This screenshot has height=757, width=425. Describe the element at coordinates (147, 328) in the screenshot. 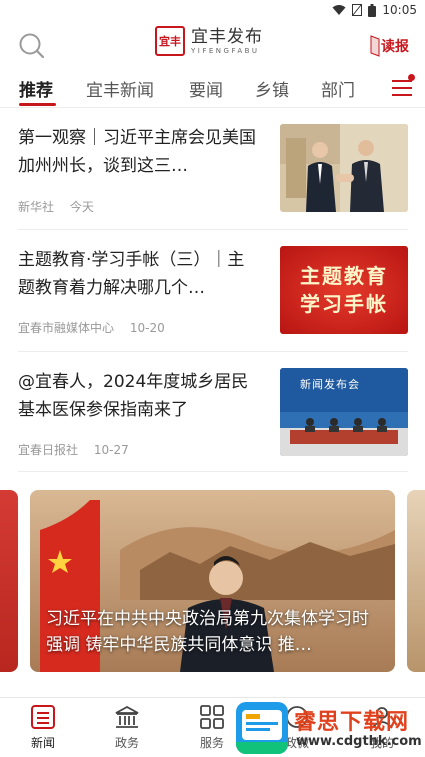

I see `news-time: 10-20` at that location.